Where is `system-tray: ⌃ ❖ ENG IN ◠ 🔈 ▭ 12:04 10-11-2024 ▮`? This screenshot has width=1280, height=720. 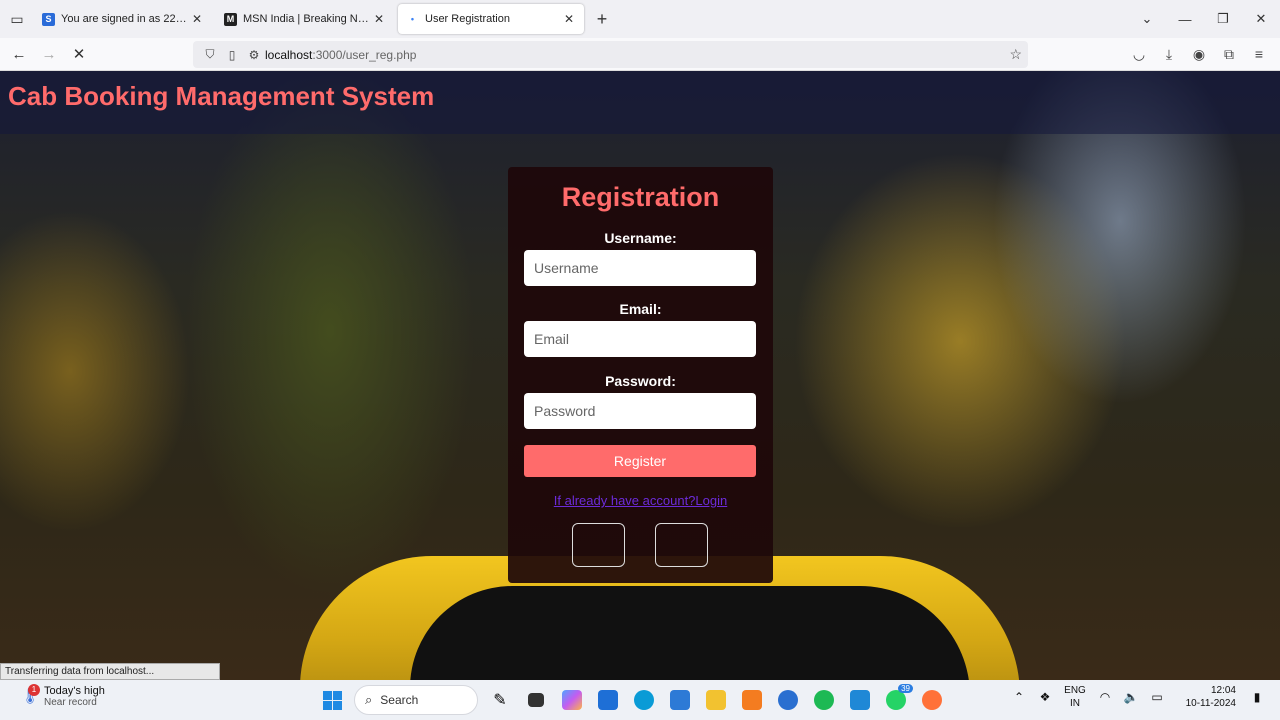
system-tray: ⌃ ❖ ENG IN ◠ 🔈 ▭ 12:04 10-11-2024 ▮ is located at coordinates (1138, 697).